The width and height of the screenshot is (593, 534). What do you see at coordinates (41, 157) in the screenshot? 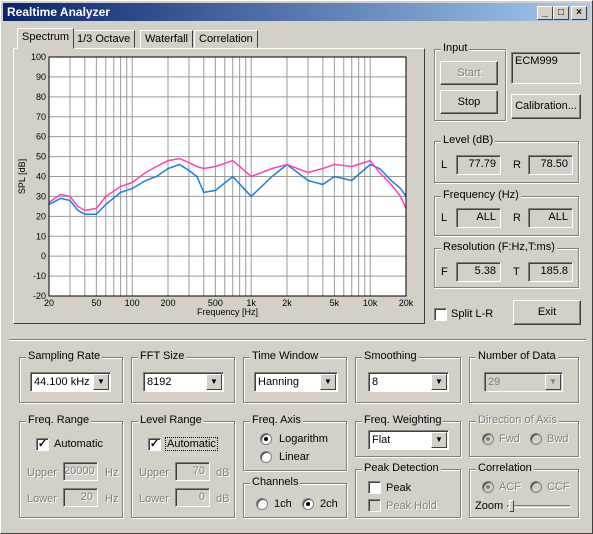
I see `y-tick-label: 50` at bounding box center [41, 157].